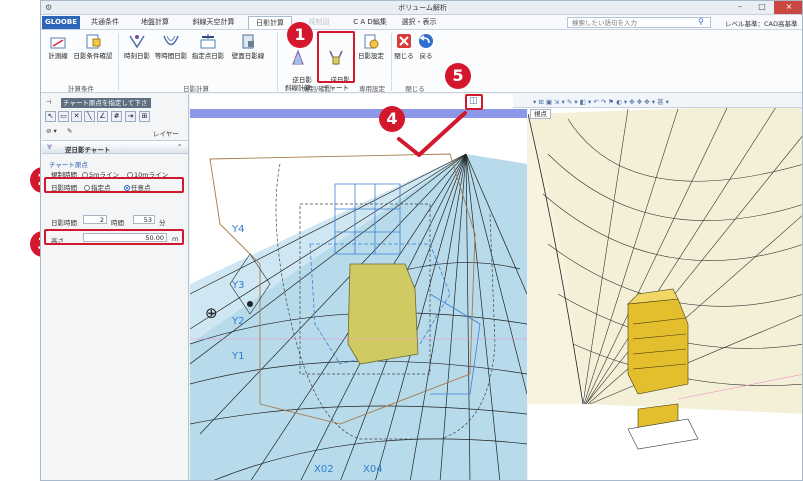  Describe the element at coordinates (300, 35) in the screenshot. I see `step-marker-1: 1` at that location.